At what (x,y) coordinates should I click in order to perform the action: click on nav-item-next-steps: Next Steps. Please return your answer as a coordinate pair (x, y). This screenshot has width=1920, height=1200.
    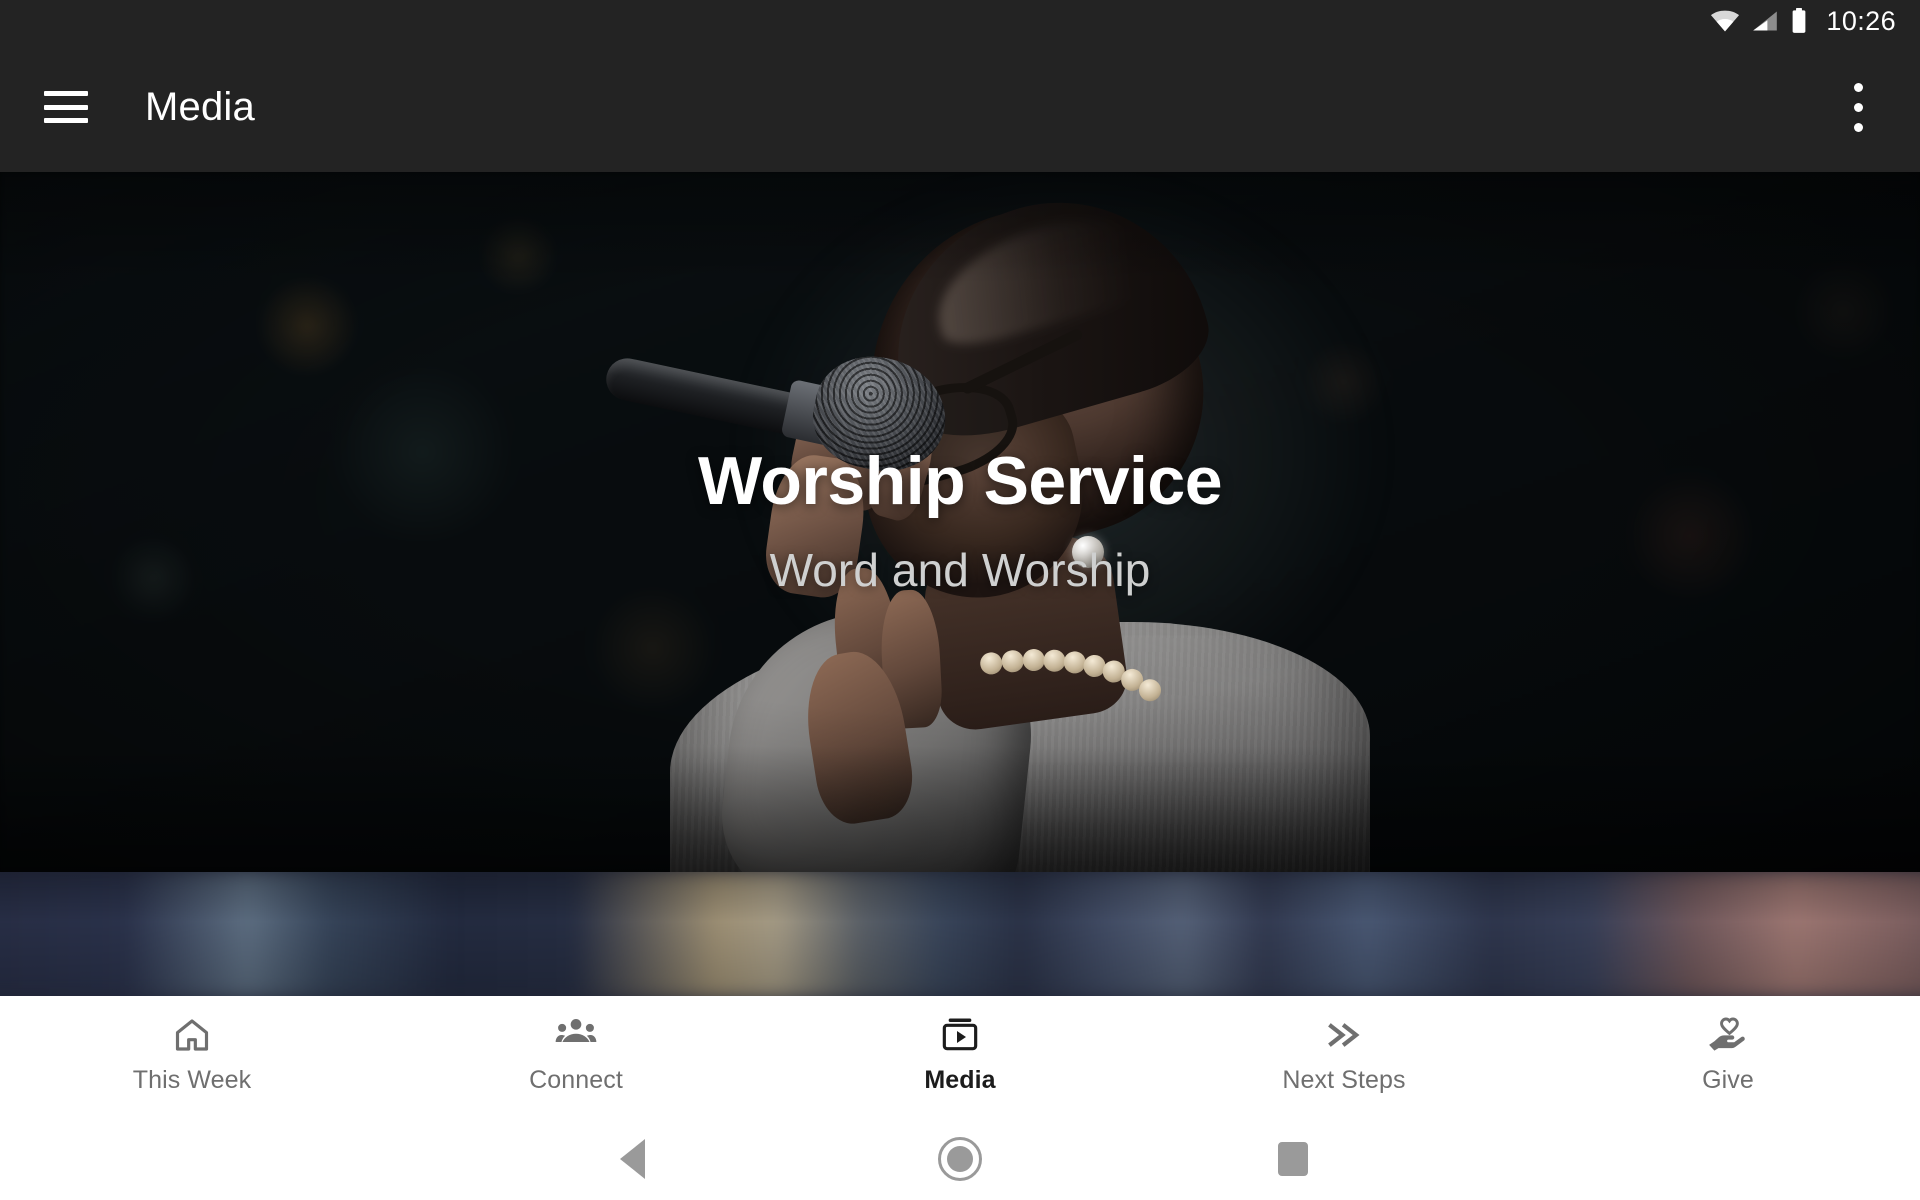
    Looking at the image, I should click on (1344, 1054).